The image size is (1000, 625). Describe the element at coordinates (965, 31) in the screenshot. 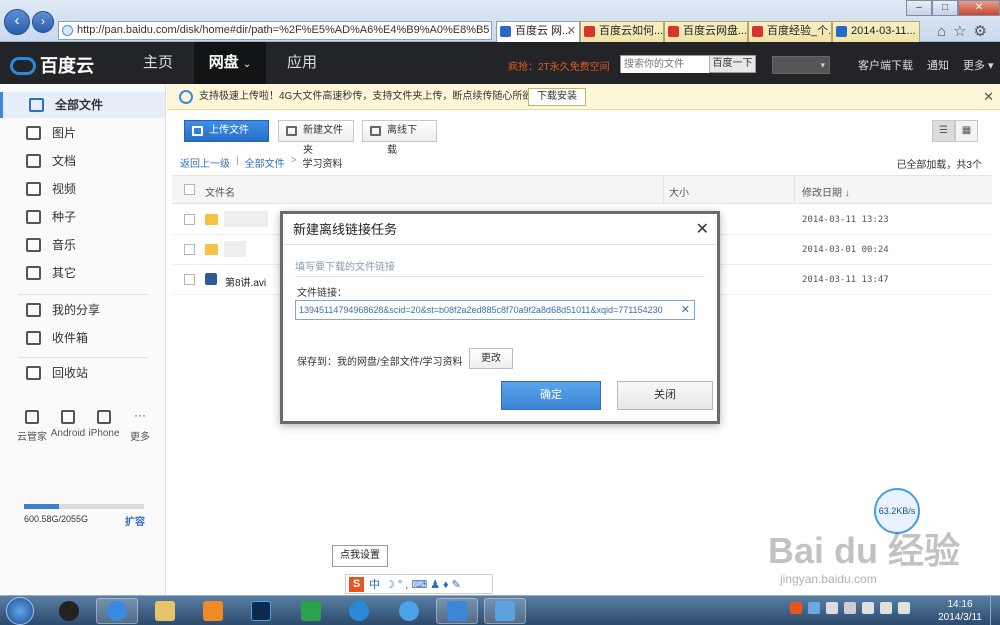

I see `home-star-gear-icons: ⌂☆⚙` at that location.